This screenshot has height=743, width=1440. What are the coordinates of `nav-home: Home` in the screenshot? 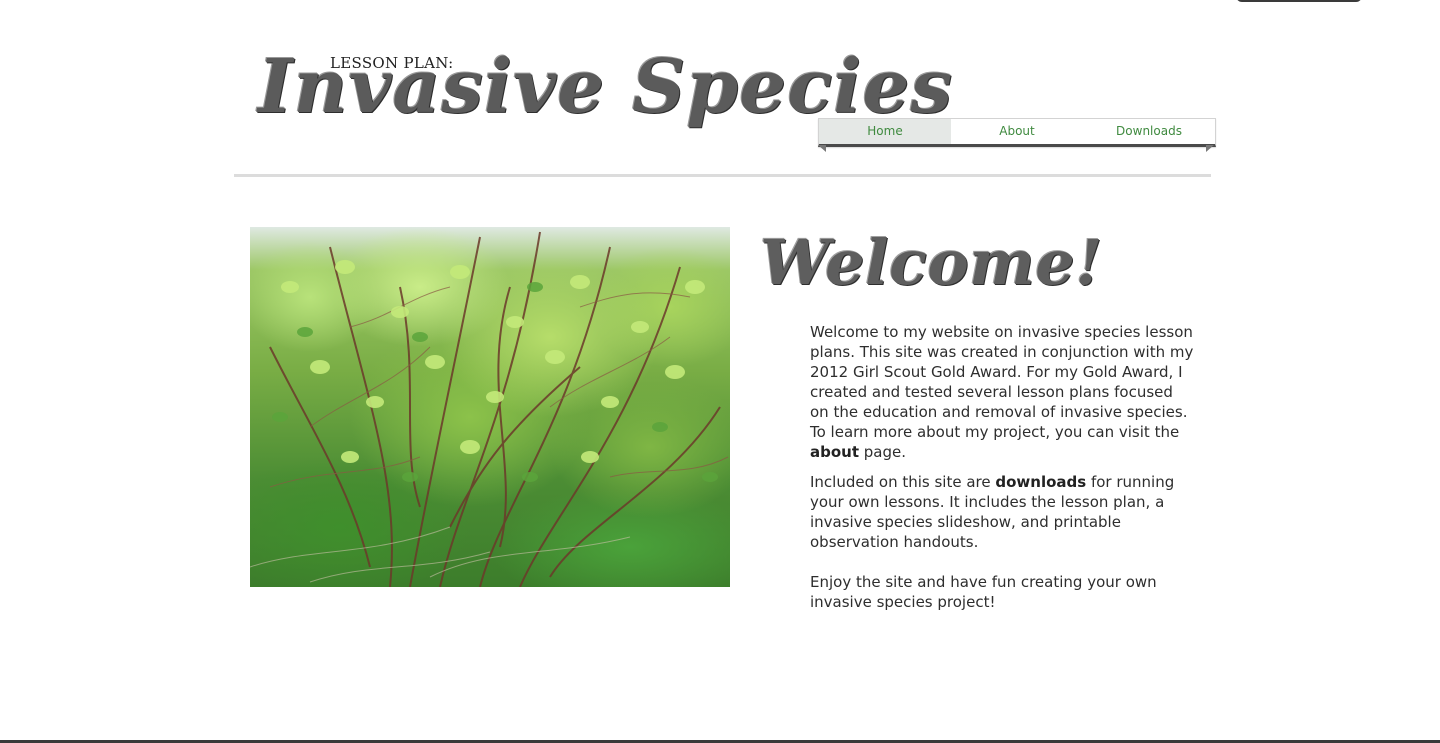 It's located at (885, 131).